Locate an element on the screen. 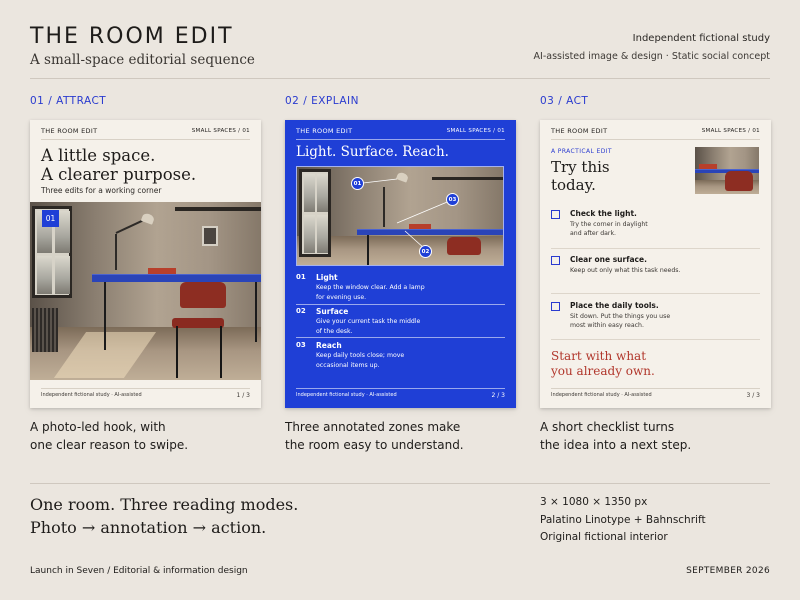 Image resolution: width=800 pixels, height=600 pixels. item-title: Light is located at coordinates (327, 277).